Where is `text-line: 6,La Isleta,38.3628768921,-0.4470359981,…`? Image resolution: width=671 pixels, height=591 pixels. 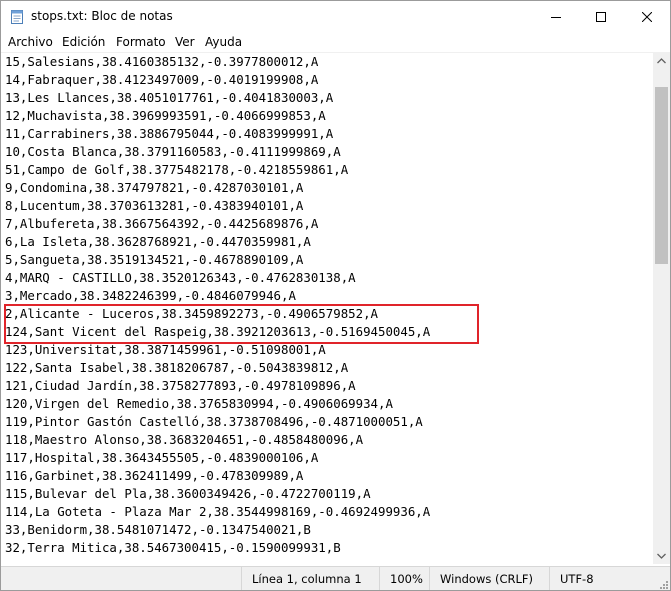 text-line: 6,La Isleta,38.3628768921,-0.4470359981,… is located at coordinates (158, 241).